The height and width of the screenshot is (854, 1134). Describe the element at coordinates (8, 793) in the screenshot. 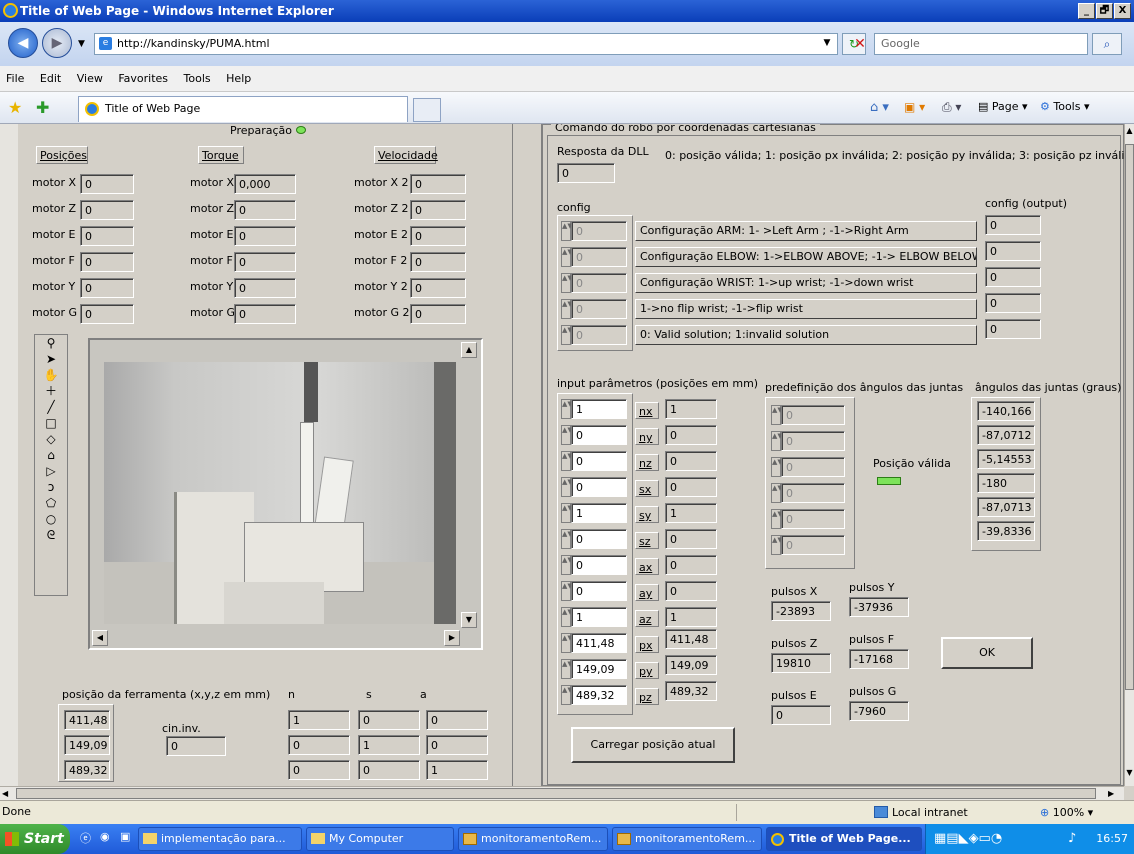

I see `scroll-left-icon: ◀` at that location.